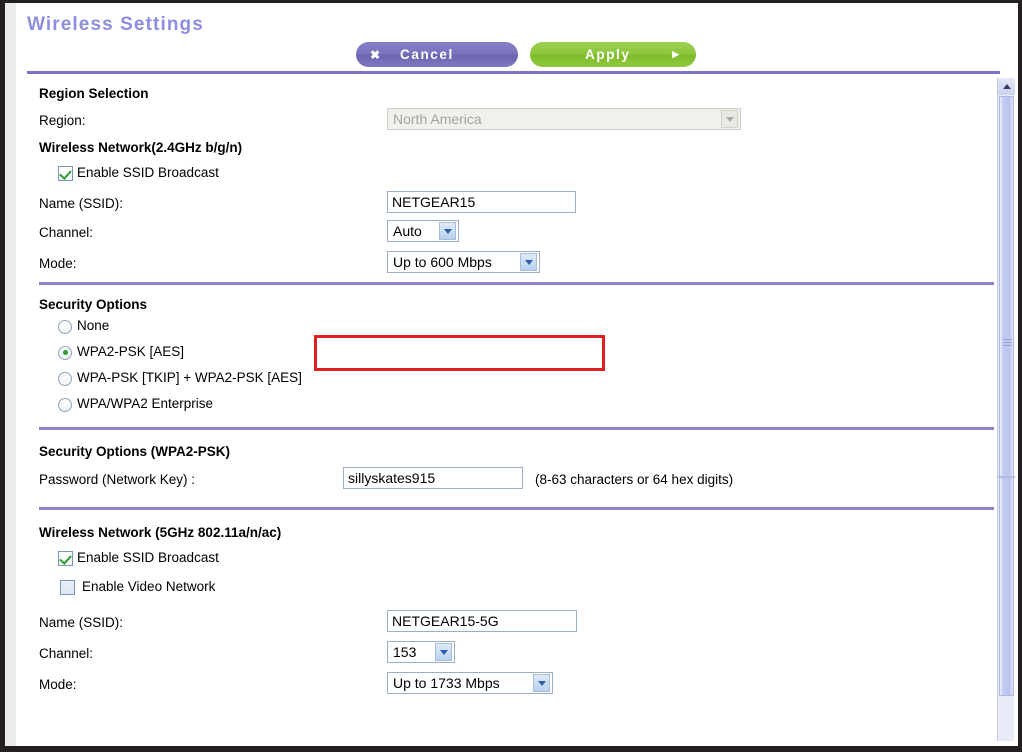 Image resolution: width=1022 pixels, height=752 pixels. Describe the element at coordinates (81, 203) in the screenshot. I see `name-ssid-24-label: Name (SSID):` at that location.